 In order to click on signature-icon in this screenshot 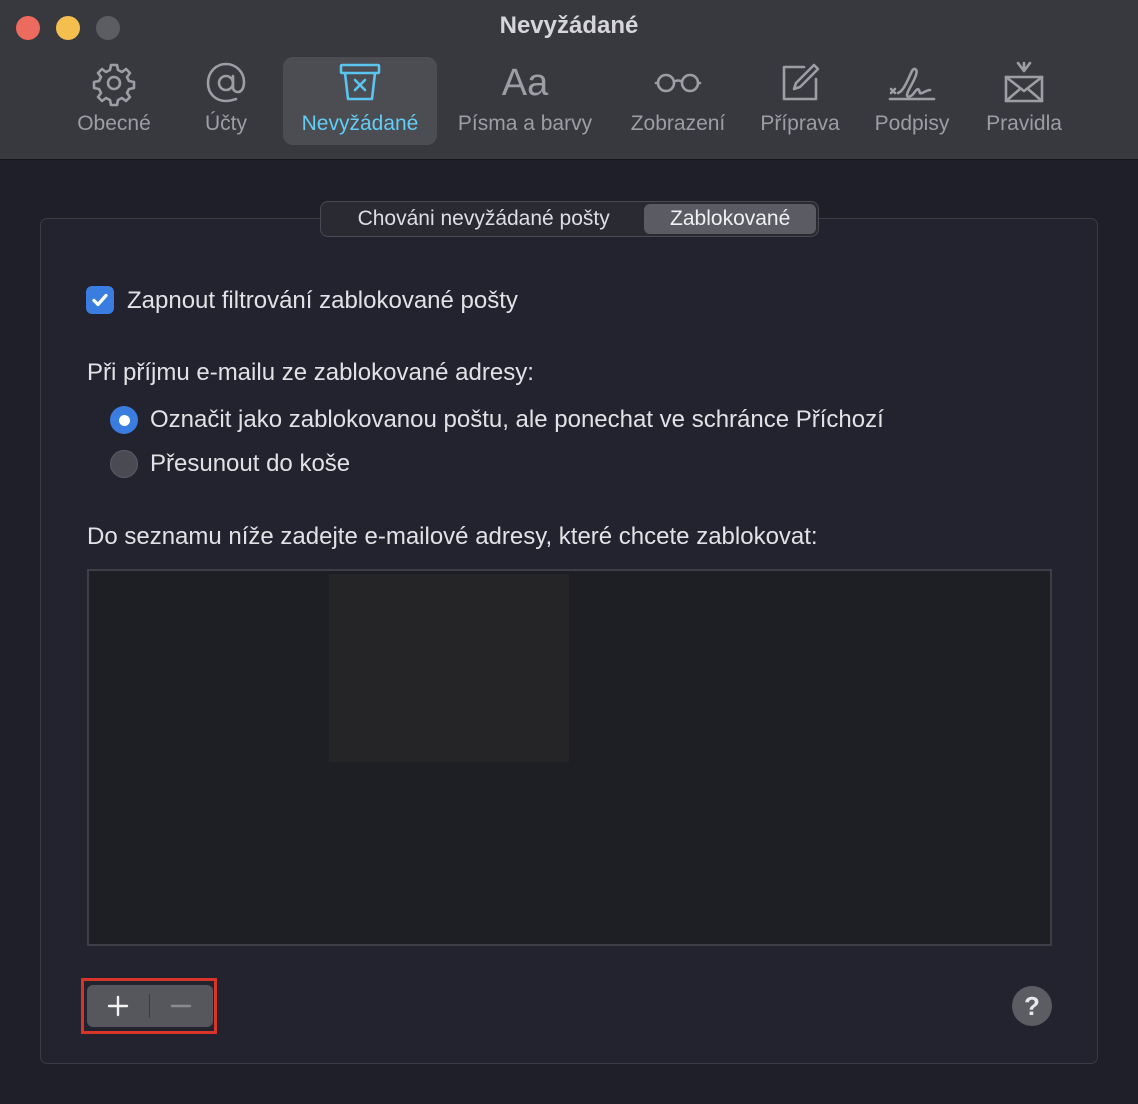, I will do `click(912, 83)`.